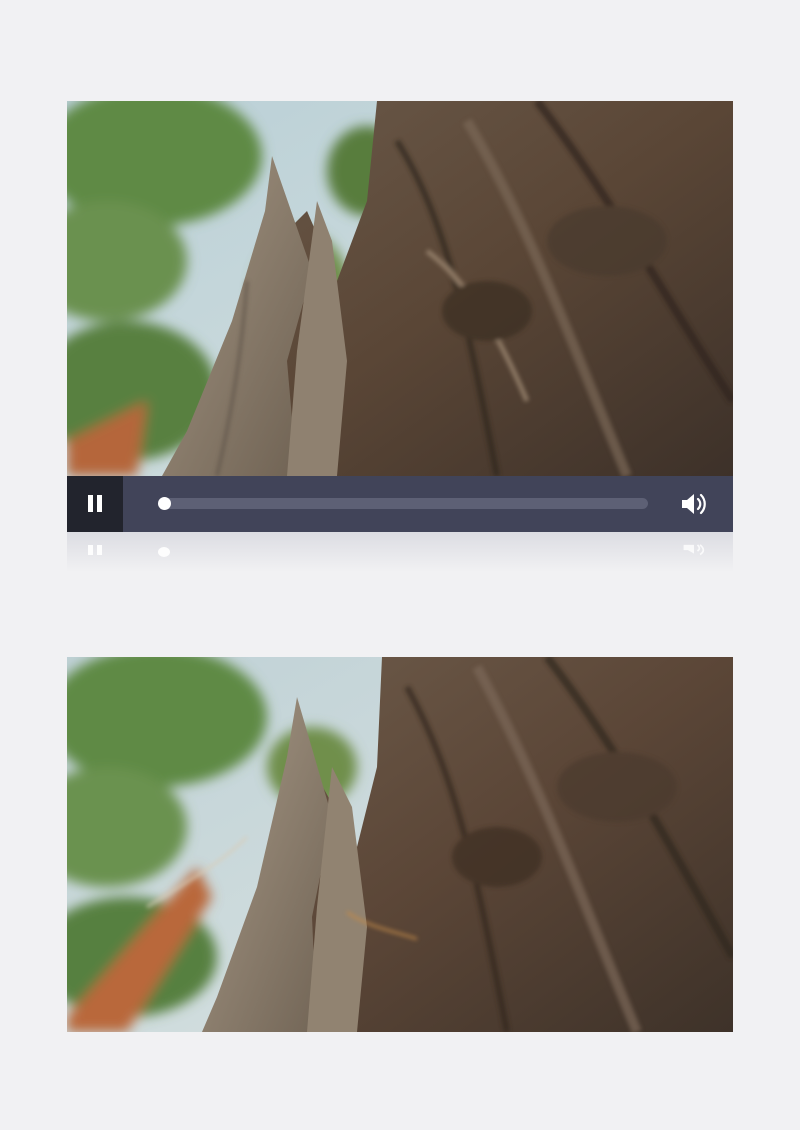  I want to click on reflection-knob, so click(164, 552).